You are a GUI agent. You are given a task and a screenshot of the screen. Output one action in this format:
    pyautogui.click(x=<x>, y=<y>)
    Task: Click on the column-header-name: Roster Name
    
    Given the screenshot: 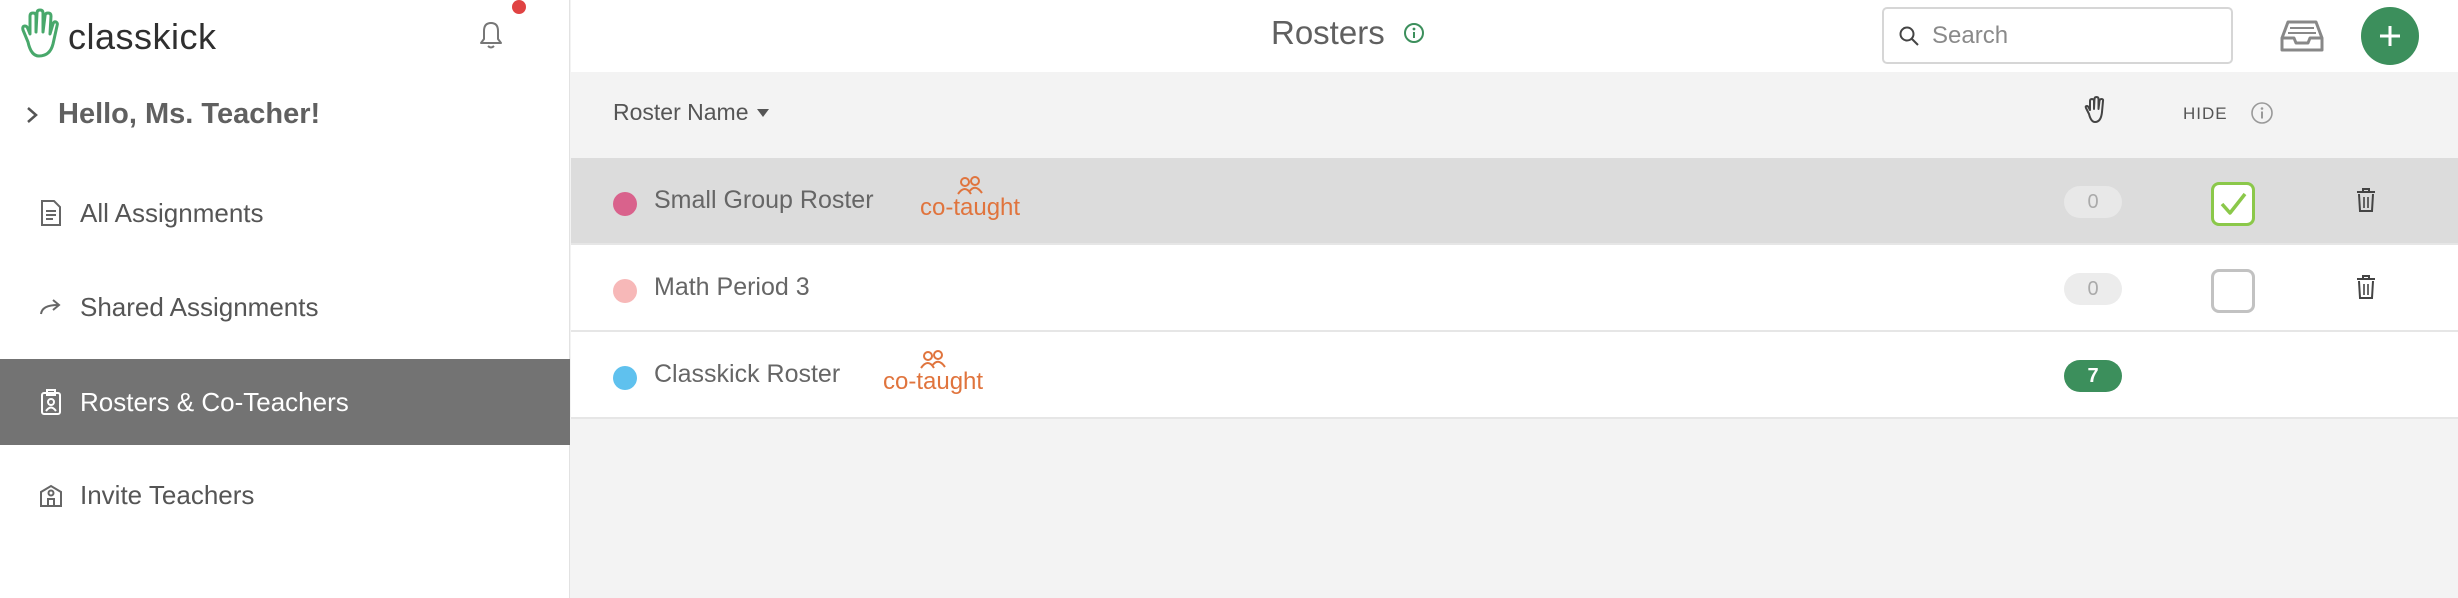 What is the action you would take?
    pyautogui.click(x=681, y=112)
    